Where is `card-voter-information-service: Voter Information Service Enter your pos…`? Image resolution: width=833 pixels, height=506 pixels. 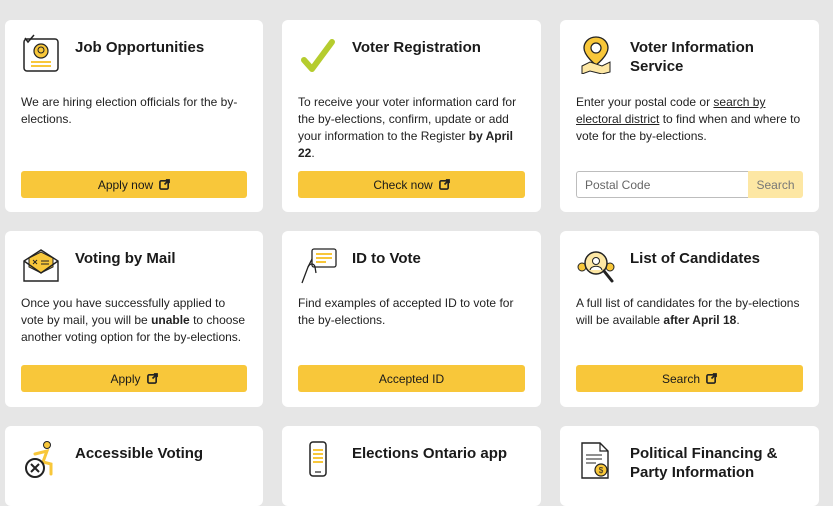
card-voter-information-service: Voter Information Service Enter your pos… is located at coordinates (689, 116).